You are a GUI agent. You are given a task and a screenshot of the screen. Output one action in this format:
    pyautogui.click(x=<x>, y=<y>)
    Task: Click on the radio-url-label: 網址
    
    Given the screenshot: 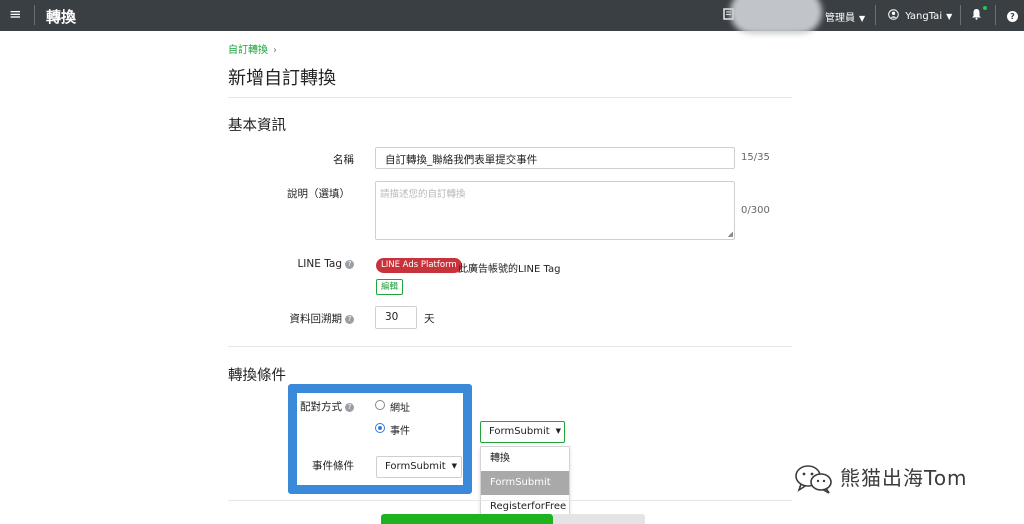 What is the action you would take?
    pyautogui.click(x=400, y=408)
    